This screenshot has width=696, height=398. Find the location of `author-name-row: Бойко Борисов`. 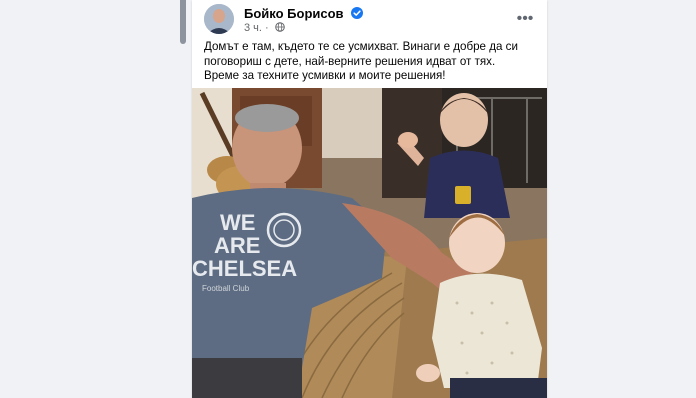

author-name-row: Бойко Борисов is located at coordinates (304, 13).